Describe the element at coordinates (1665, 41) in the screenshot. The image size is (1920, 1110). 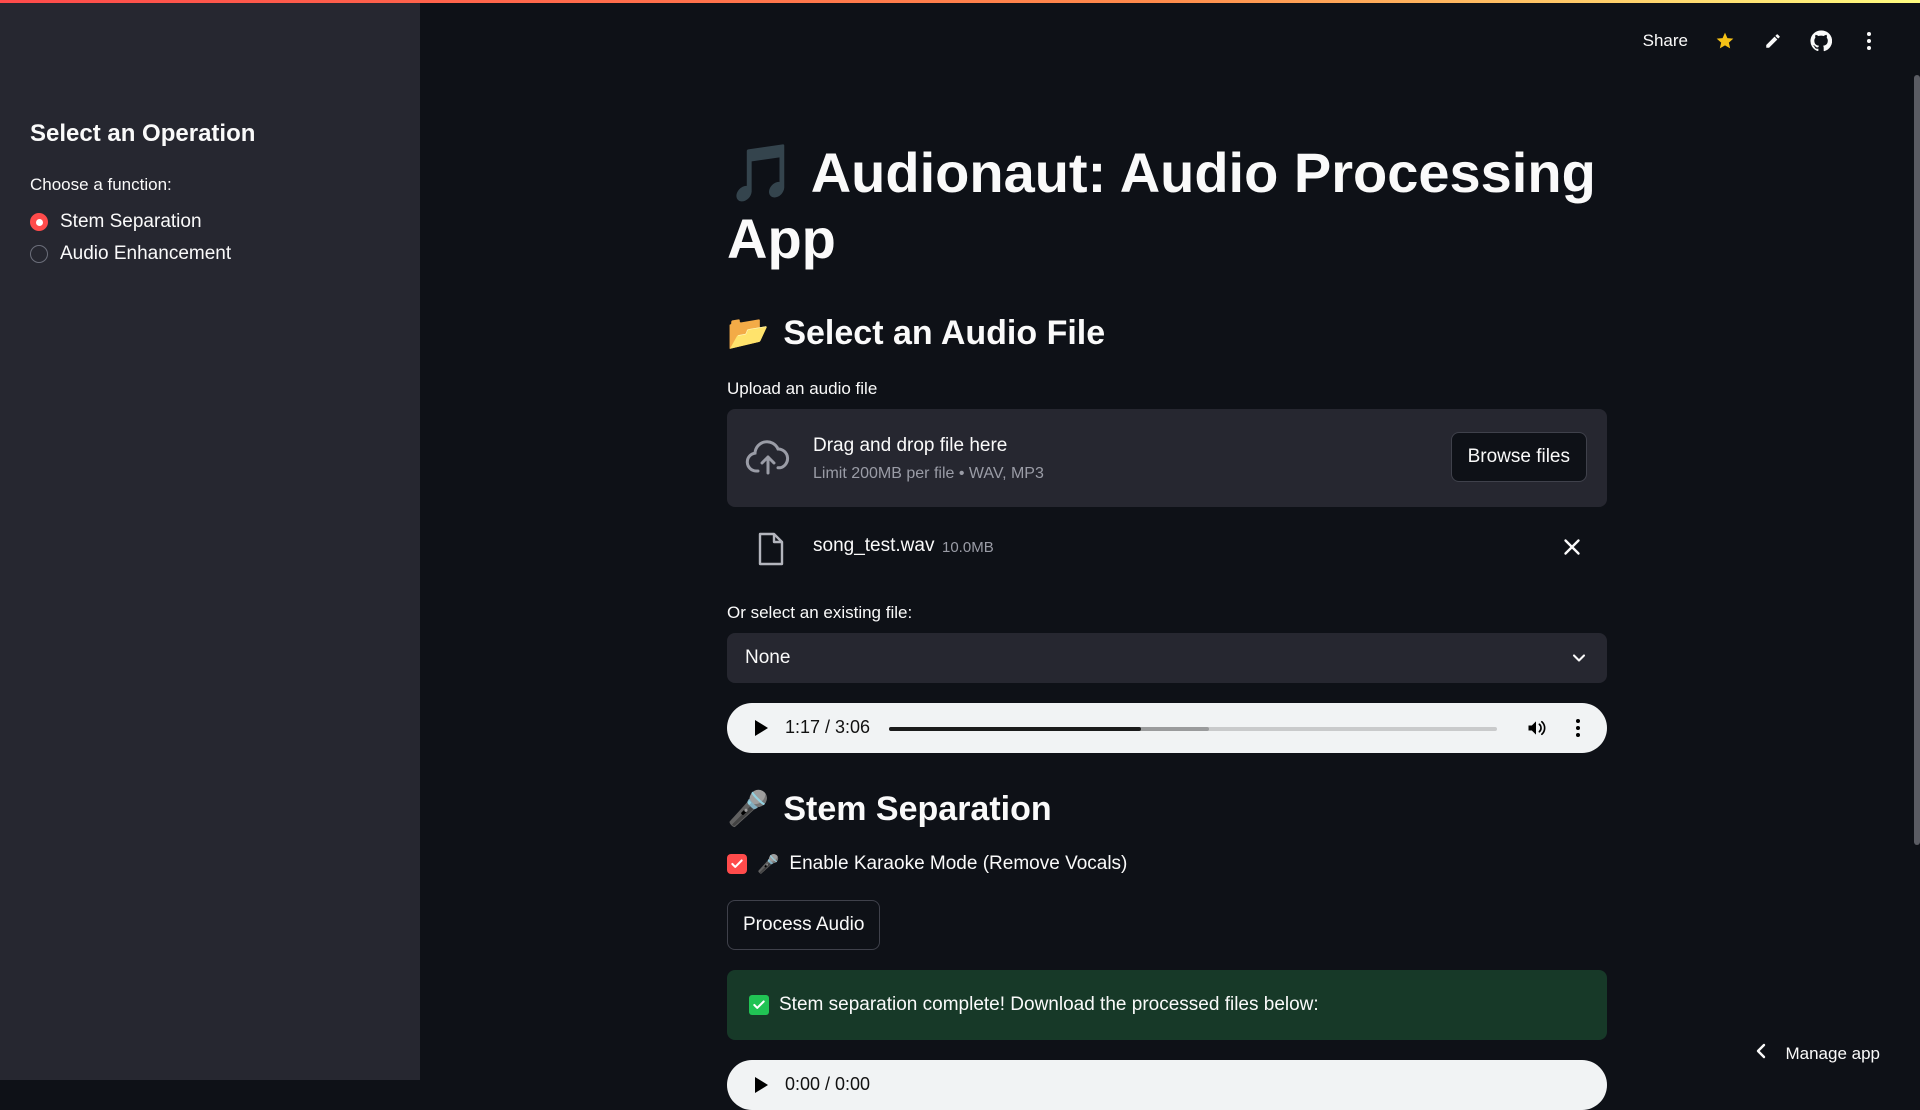
I see `share-button: Share` at that location.